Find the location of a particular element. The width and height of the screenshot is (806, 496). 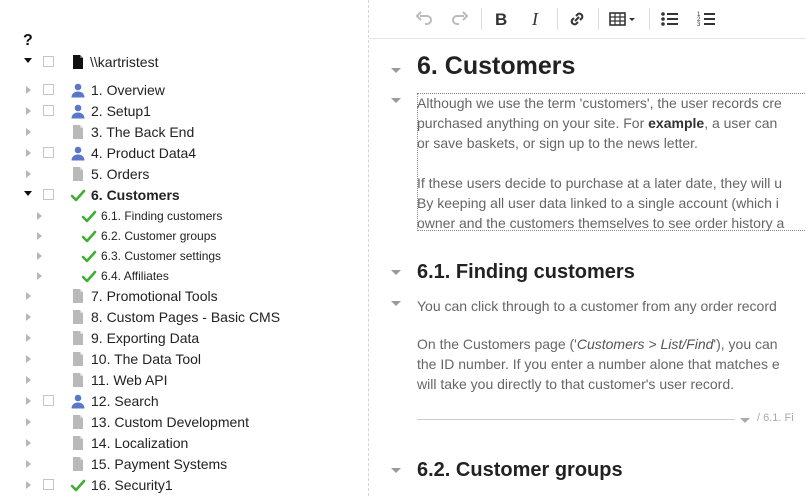

tree-item: 16. Security1 is located at coordinates (184, 485).